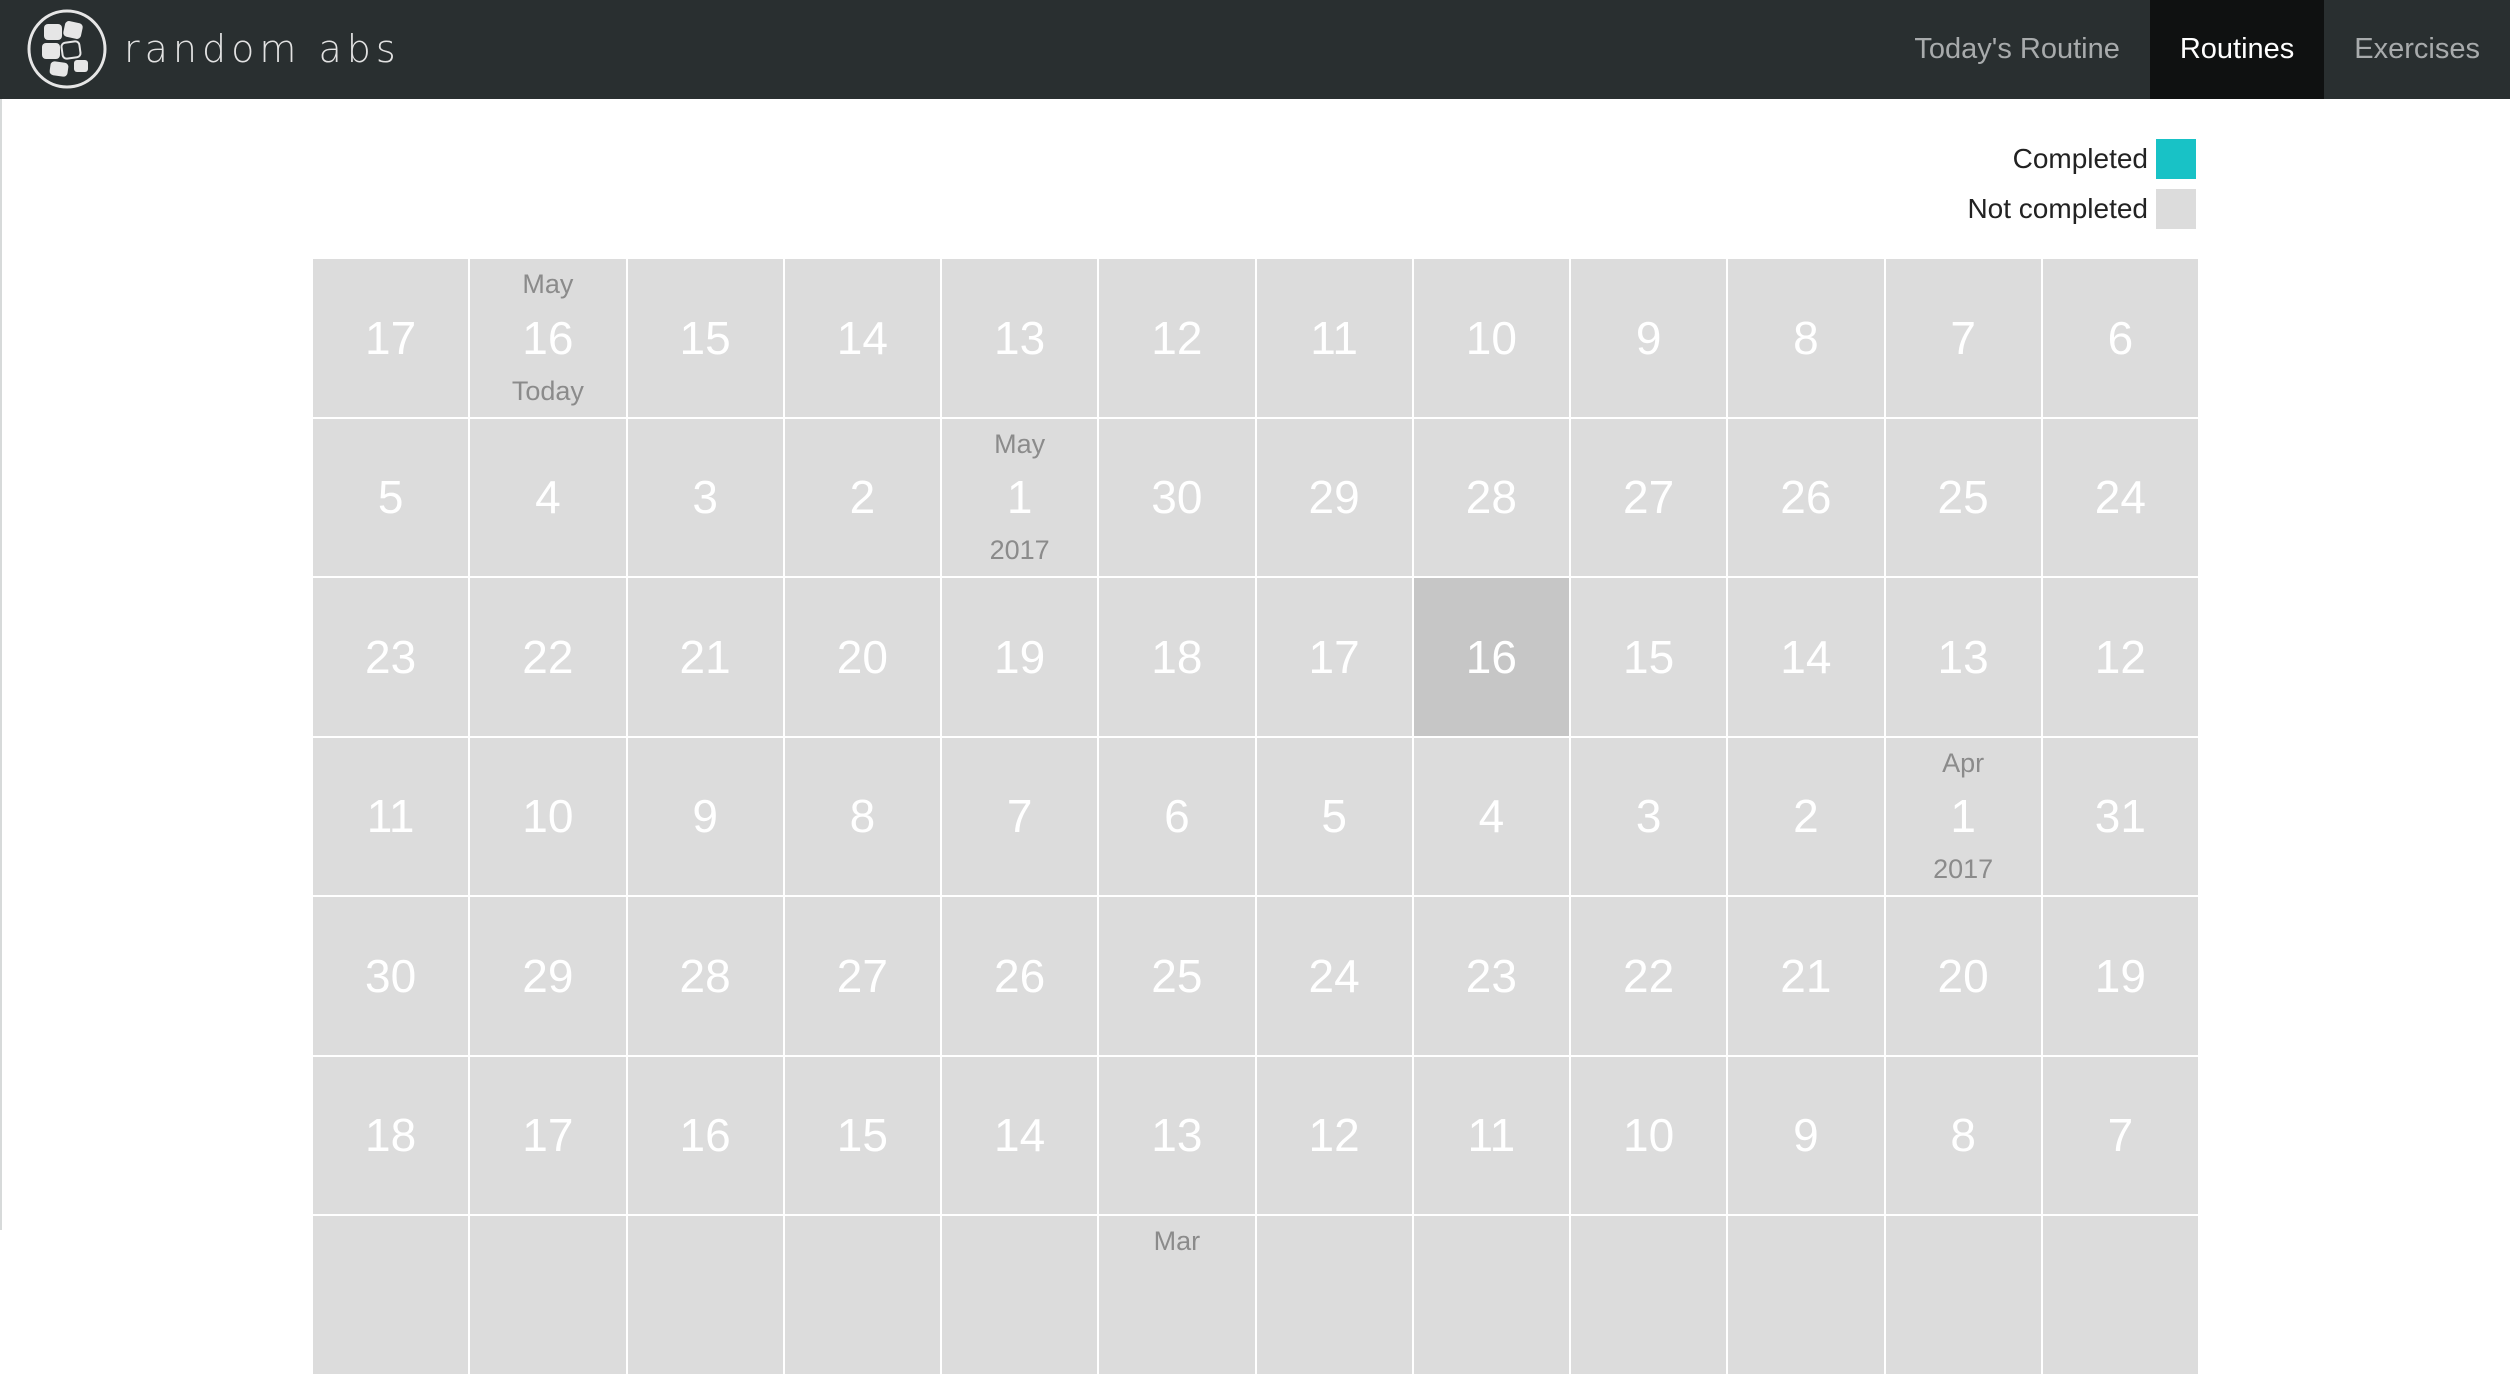 Image resolution: width=2510 pixels, height=1374 pixels. I want to click on calendar-day: Apr 1 2017, so click(1963, 816).